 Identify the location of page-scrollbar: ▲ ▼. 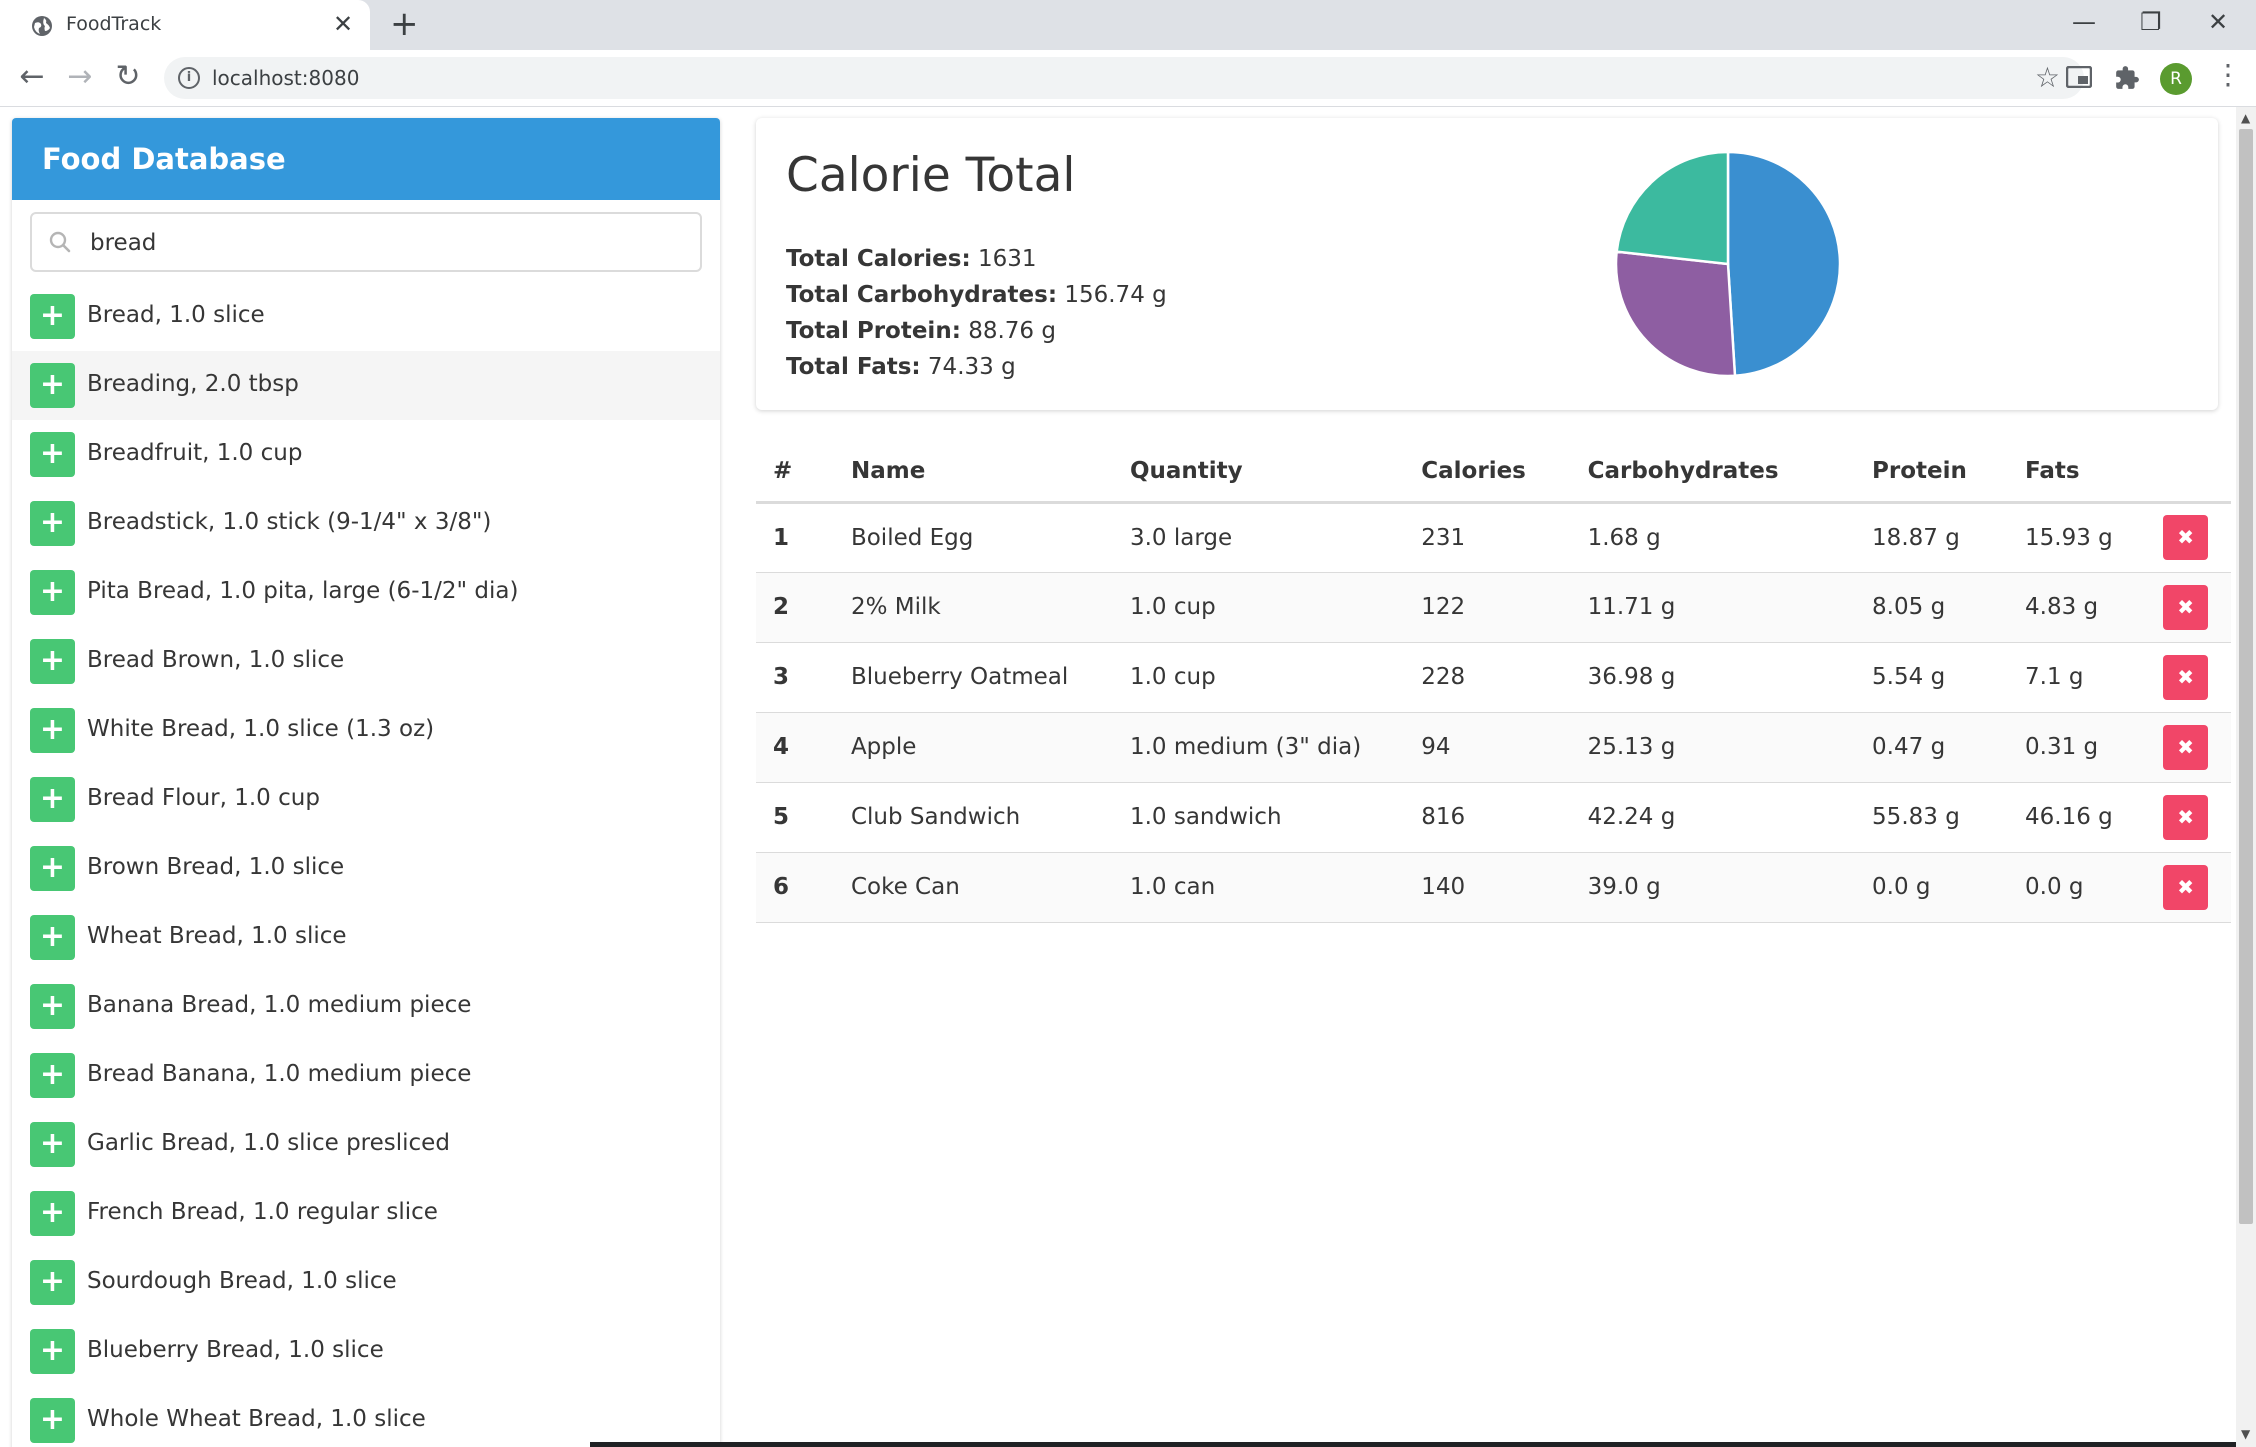
(2246, 777).